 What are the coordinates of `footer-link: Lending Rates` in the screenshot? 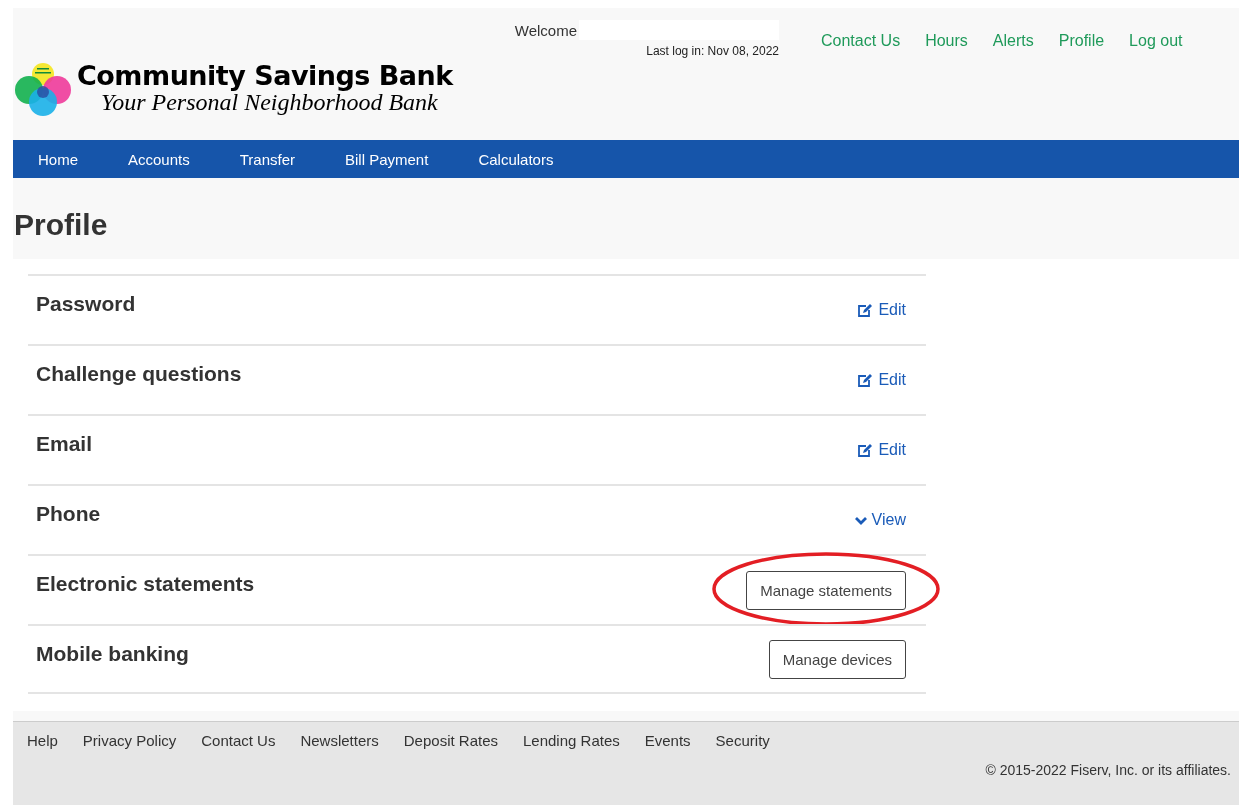 It's located at (571, 740).